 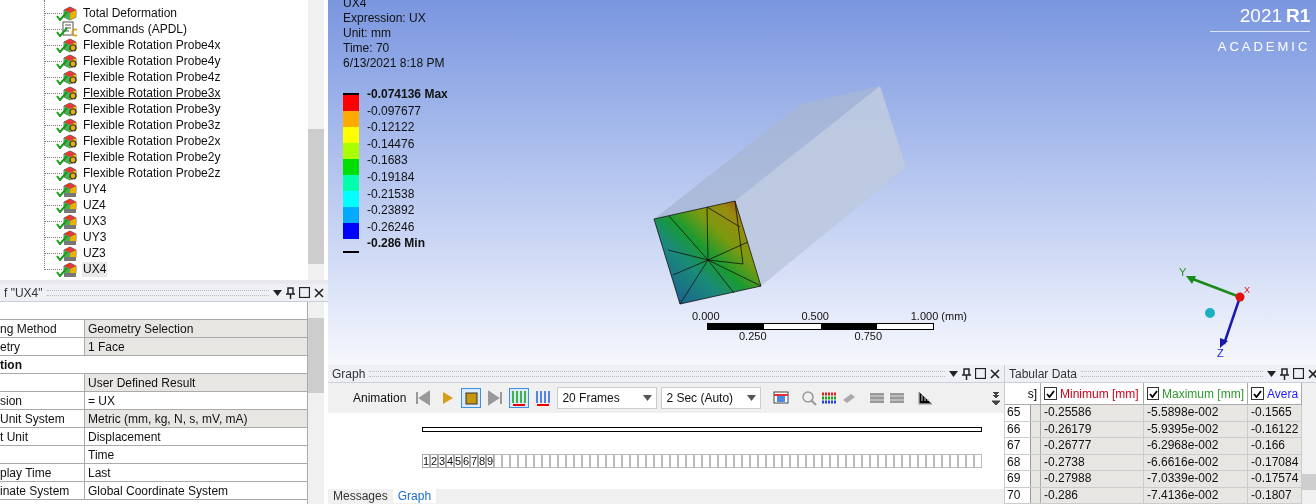 I want to click on property-value: Metric (mm, kg, N, s, mV, mA), so click(x=196, y=418).